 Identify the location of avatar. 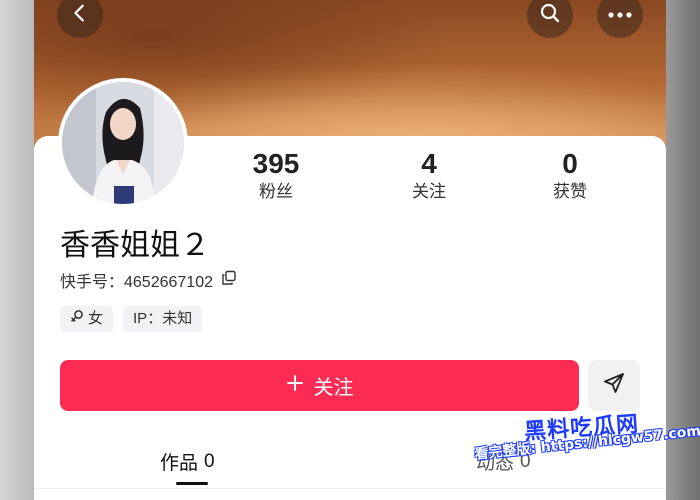
(123, 143).